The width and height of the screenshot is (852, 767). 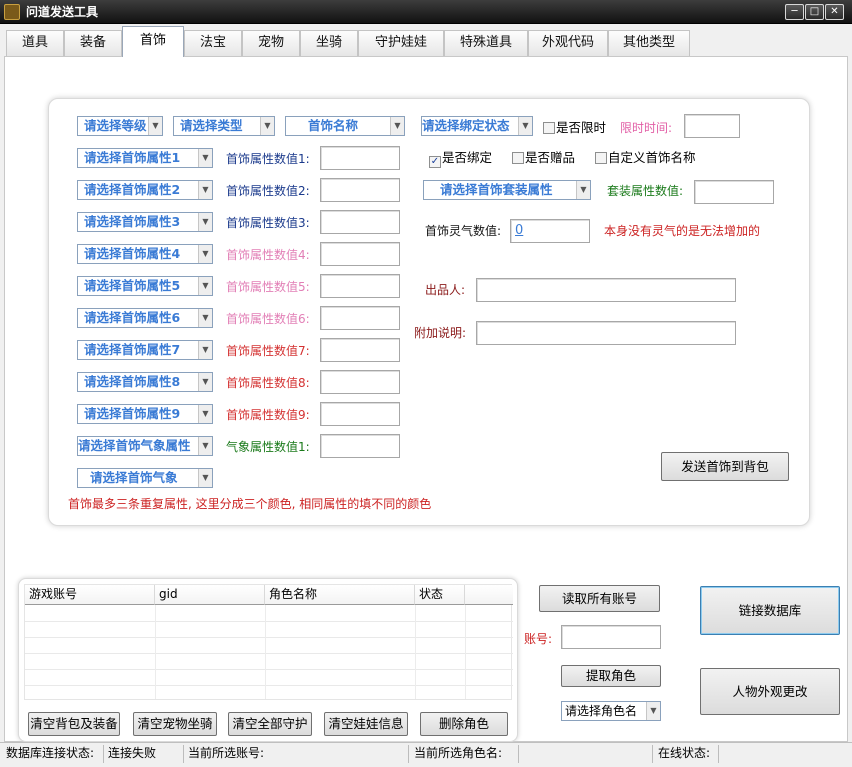 What do you see at coordinates (268, 383) in the screenshot?
I see `attr-value-label-8: 首饰属性数值8:` at bounding box center [268, 383].